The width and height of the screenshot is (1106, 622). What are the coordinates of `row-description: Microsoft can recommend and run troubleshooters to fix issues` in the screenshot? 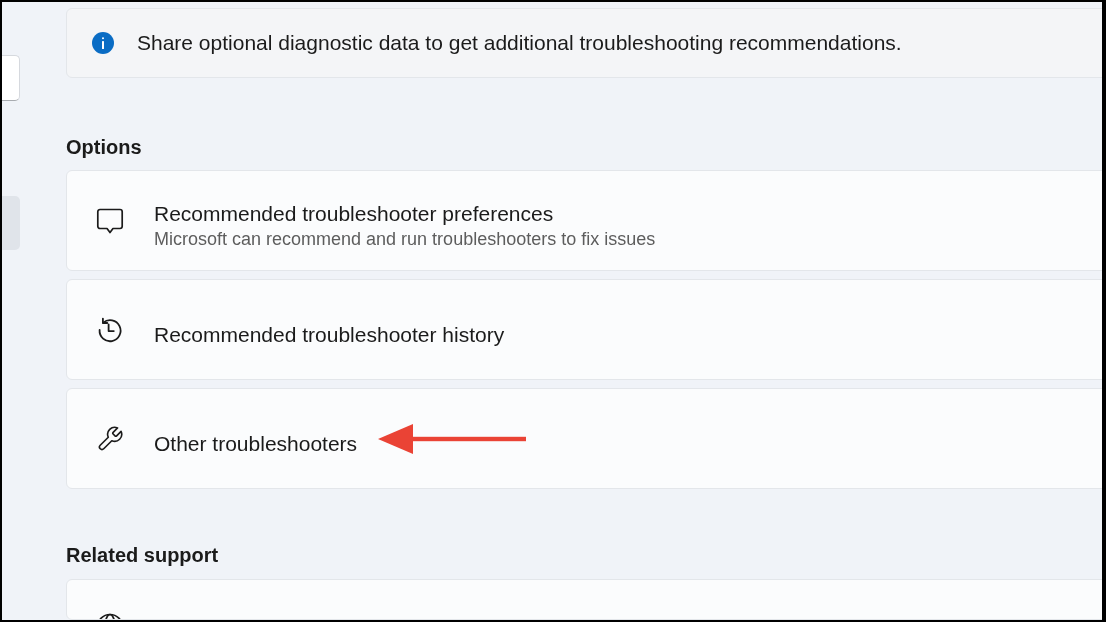 It's located at (405, 238).